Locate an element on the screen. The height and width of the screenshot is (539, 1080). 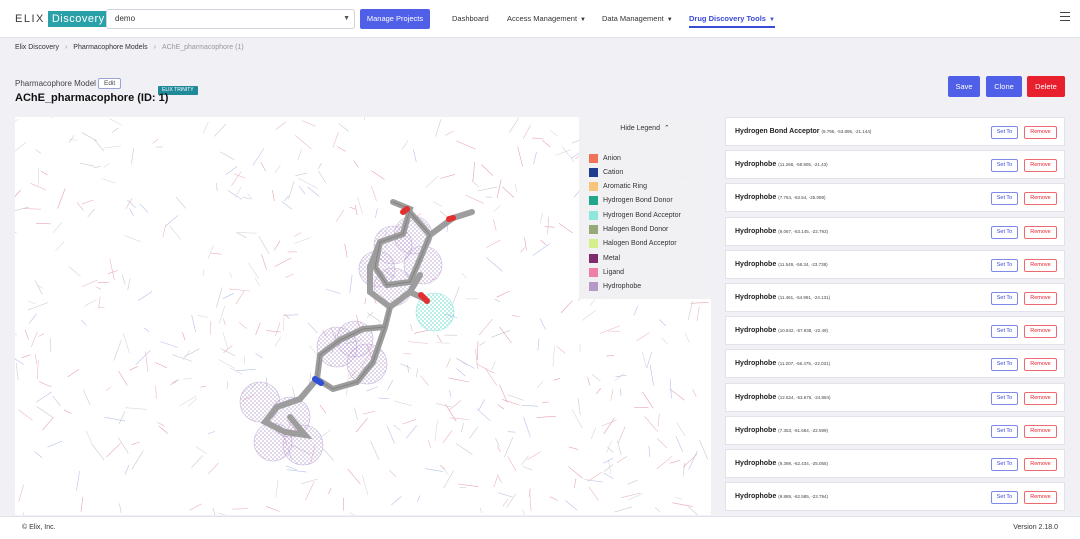
version-text: Version 2.18.0 is located at coordinates (1035, 527).